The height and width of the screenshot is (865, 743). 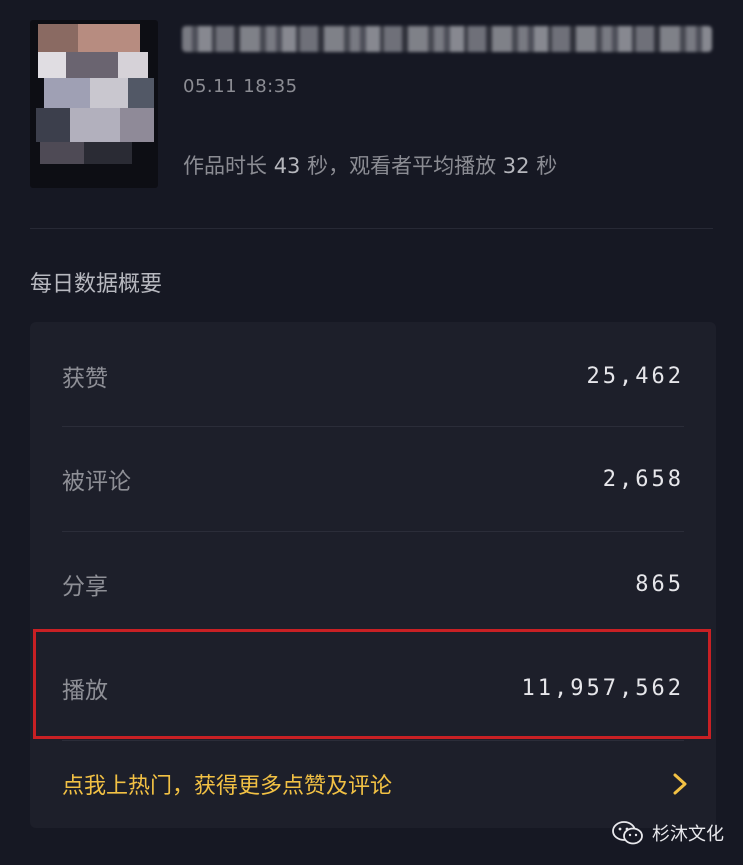 What do you see at coordinates (371, 228) in the screenshot?
I see `header-divider` at bounding box center [371, 228].